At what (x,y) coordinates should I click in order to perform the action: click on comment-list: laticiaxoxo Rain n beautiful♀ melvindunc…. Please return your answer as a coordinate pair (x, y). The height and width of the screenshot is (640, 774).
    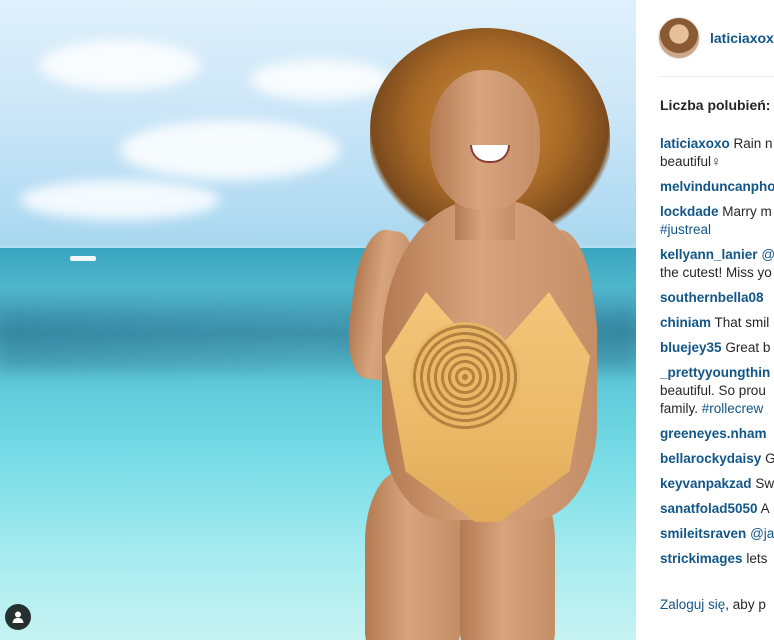
    Looking at the image, I should click on (717, 355).